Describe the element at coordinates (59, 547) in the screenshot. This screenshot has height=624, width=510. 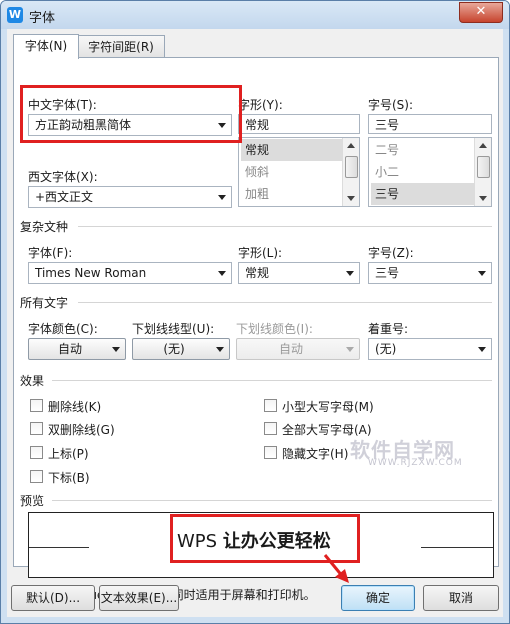
I see `preview-baseline-left` at that location.